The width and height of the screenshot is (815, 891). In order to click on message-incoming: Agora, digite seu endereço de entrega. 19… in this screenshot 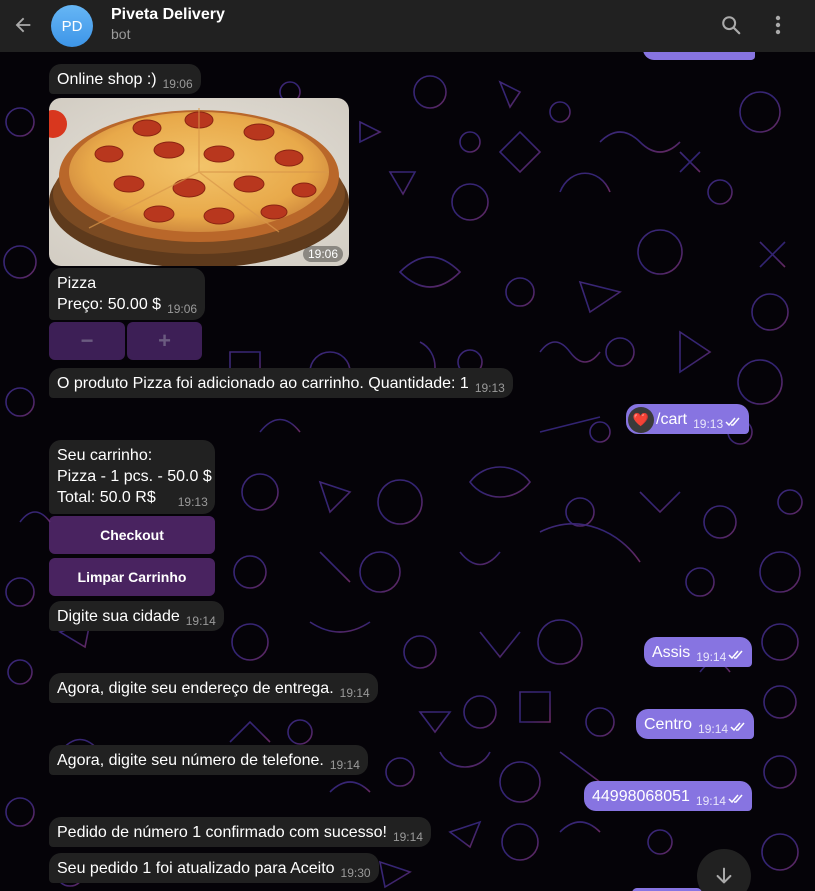, I will do `click(213, 688)`.